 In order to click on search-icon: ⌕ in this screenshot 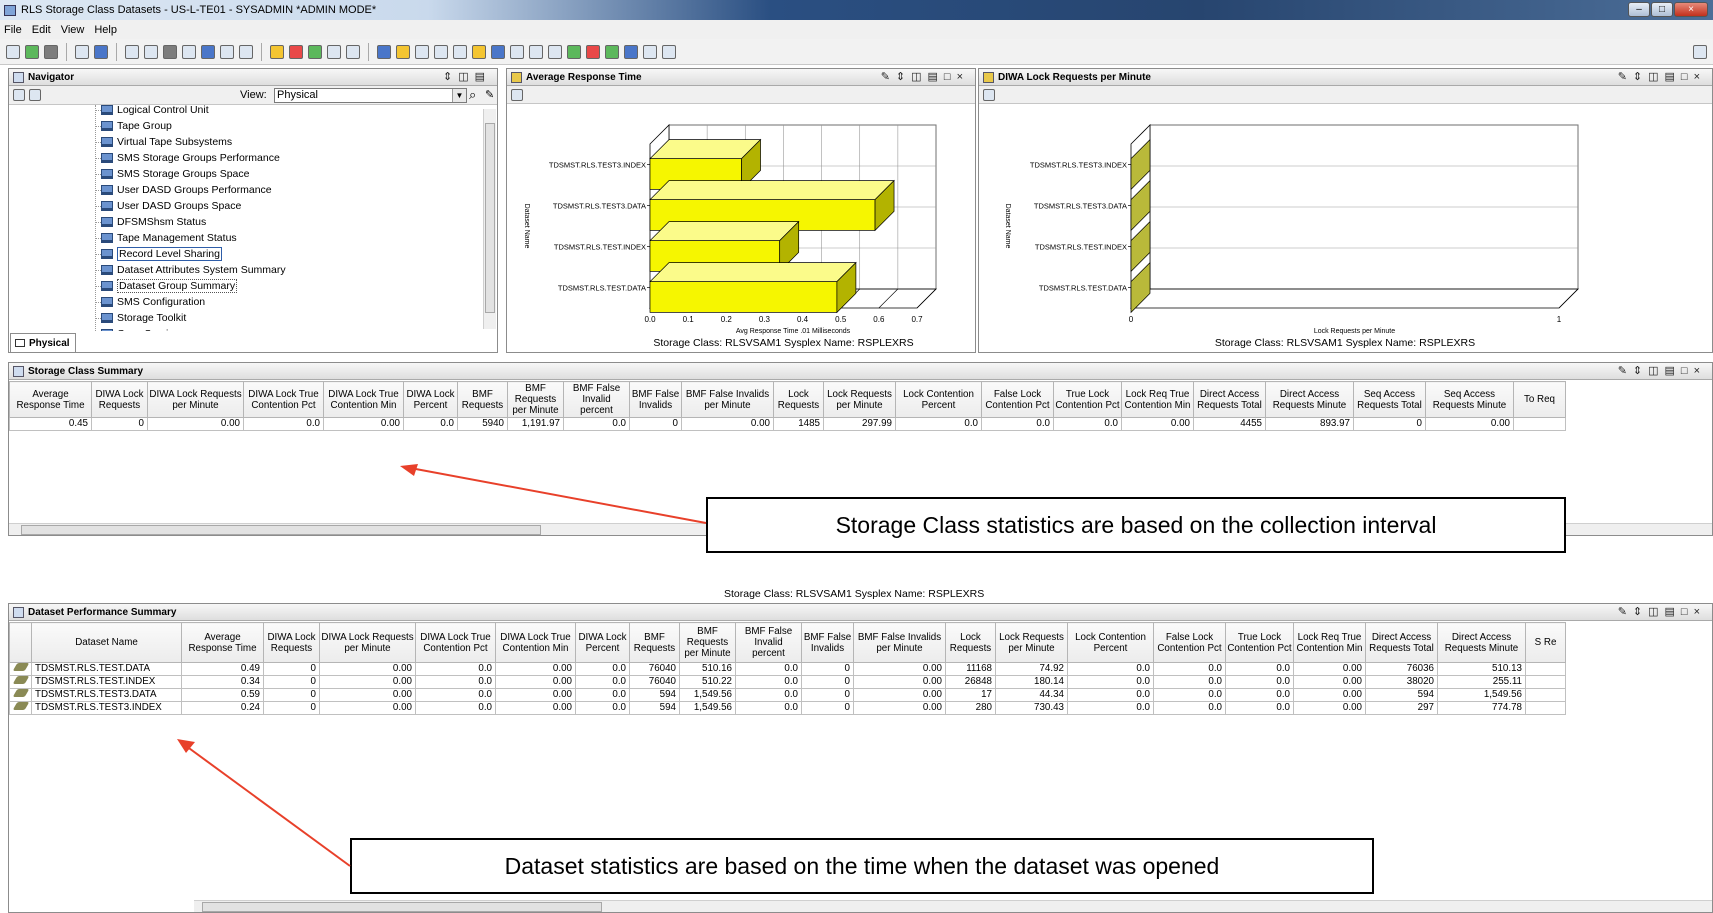, I will do `click(472, 95)`.